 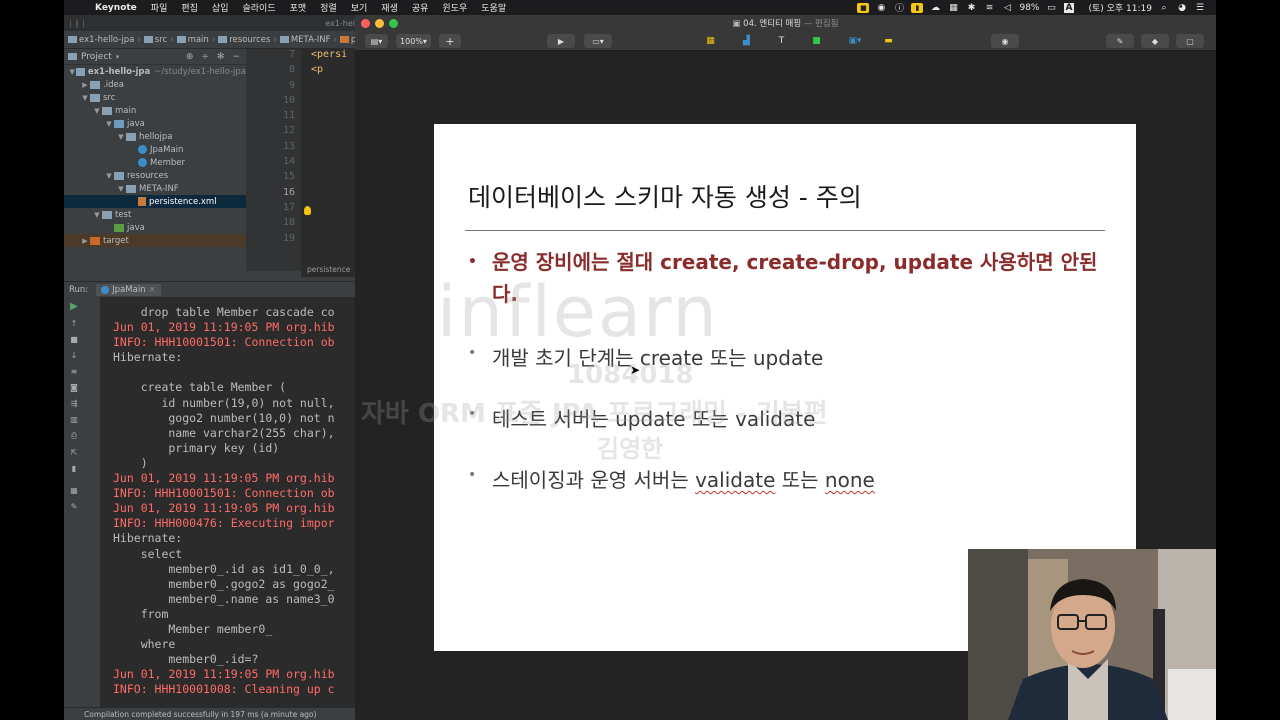 What do you see at coordinates (155, 110) in the screenshot?
I see `tree-item: ▼ main` at bounding box center [155, 110].